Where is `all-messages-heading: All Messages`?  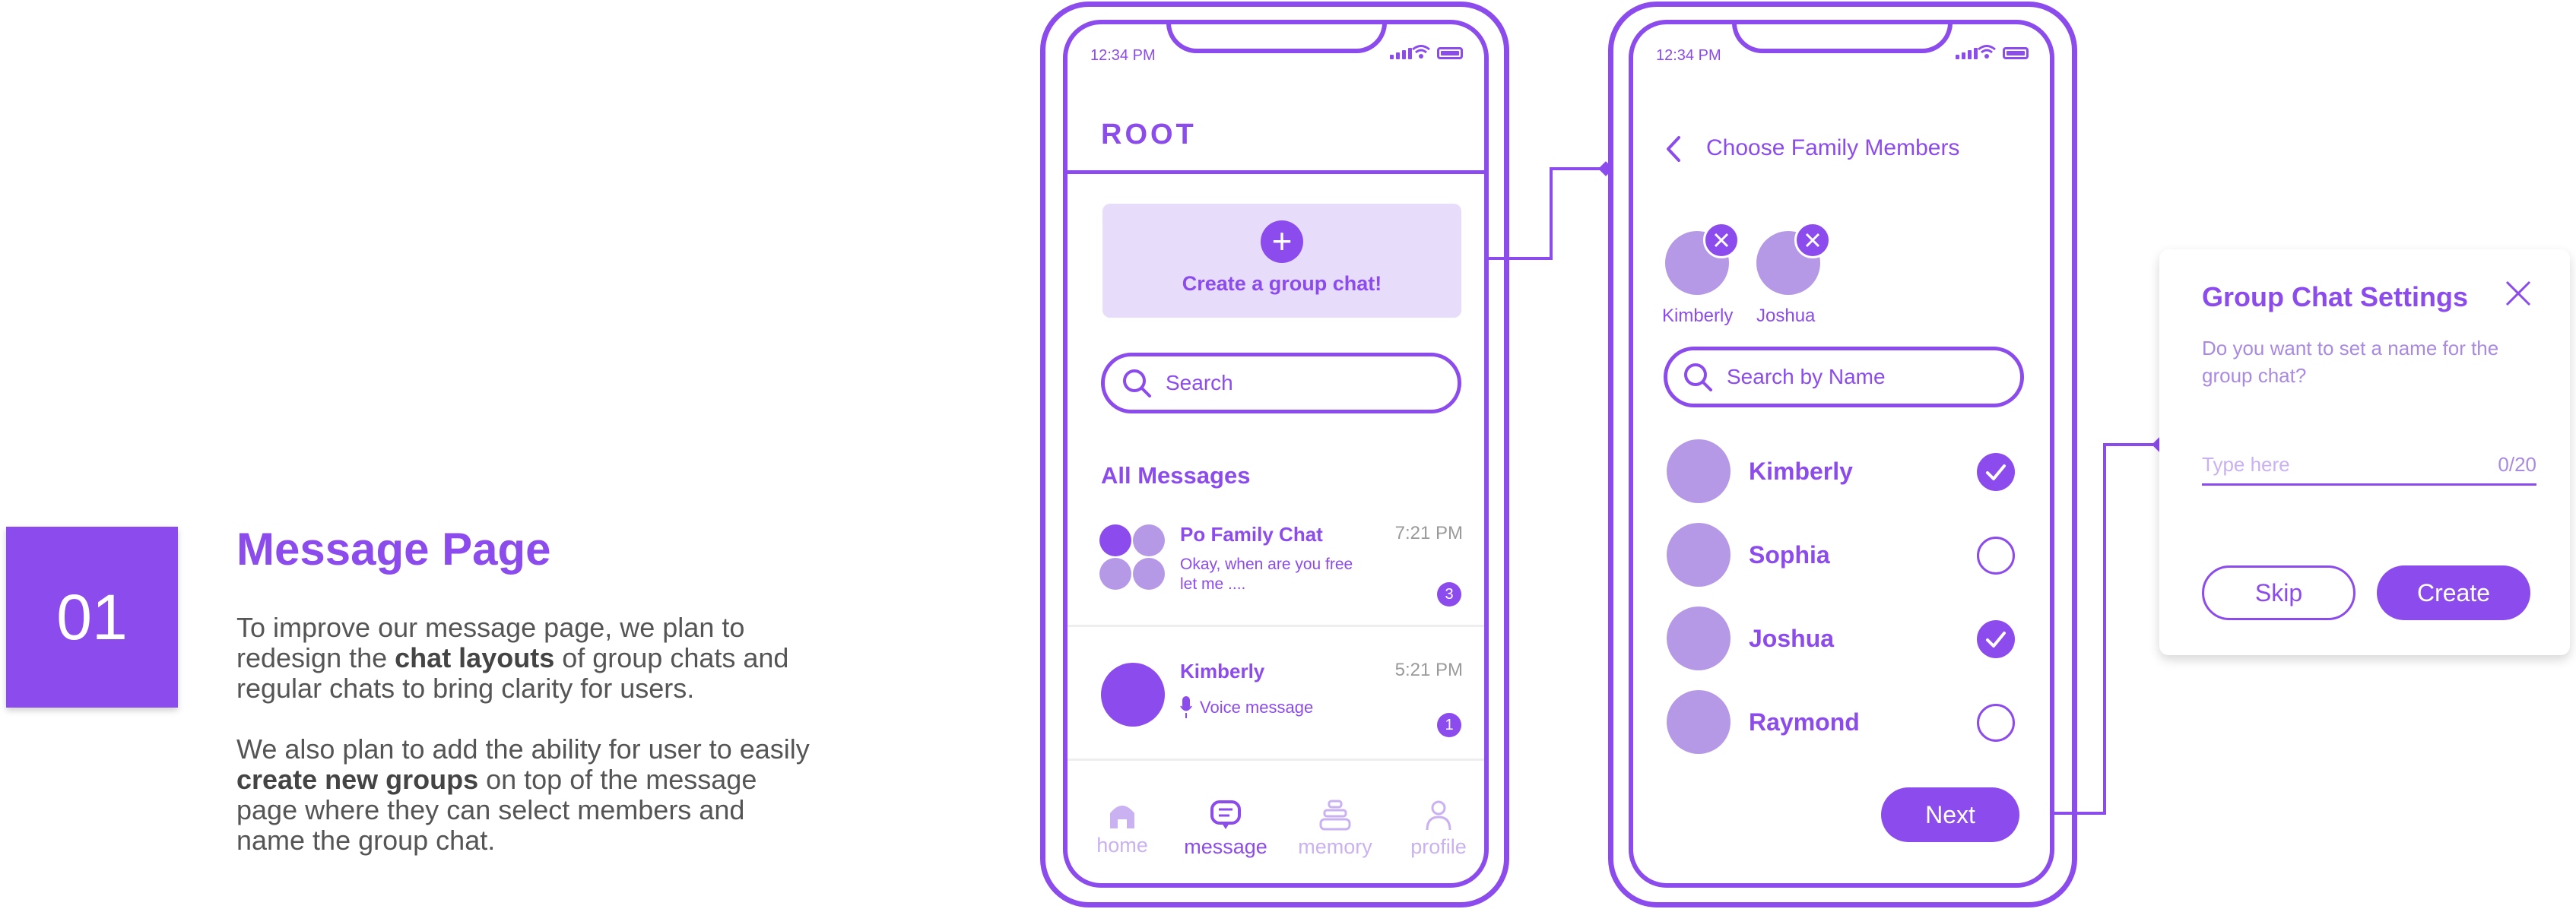
all-messages-heading: All Messages is located at coordinates (1176, 476).